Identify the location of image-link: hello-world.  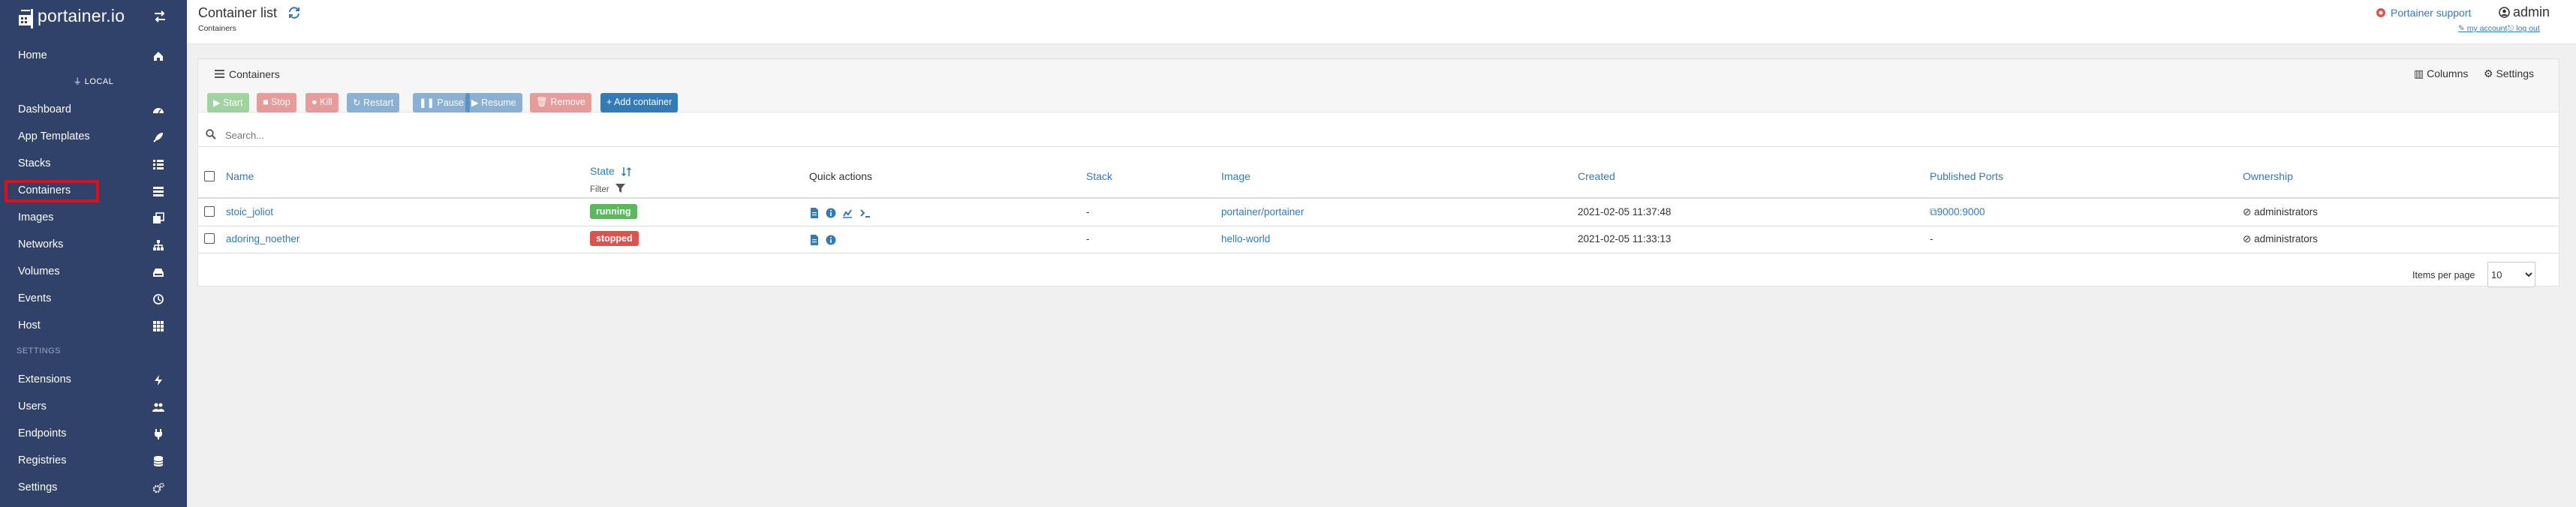
(1245, 238).